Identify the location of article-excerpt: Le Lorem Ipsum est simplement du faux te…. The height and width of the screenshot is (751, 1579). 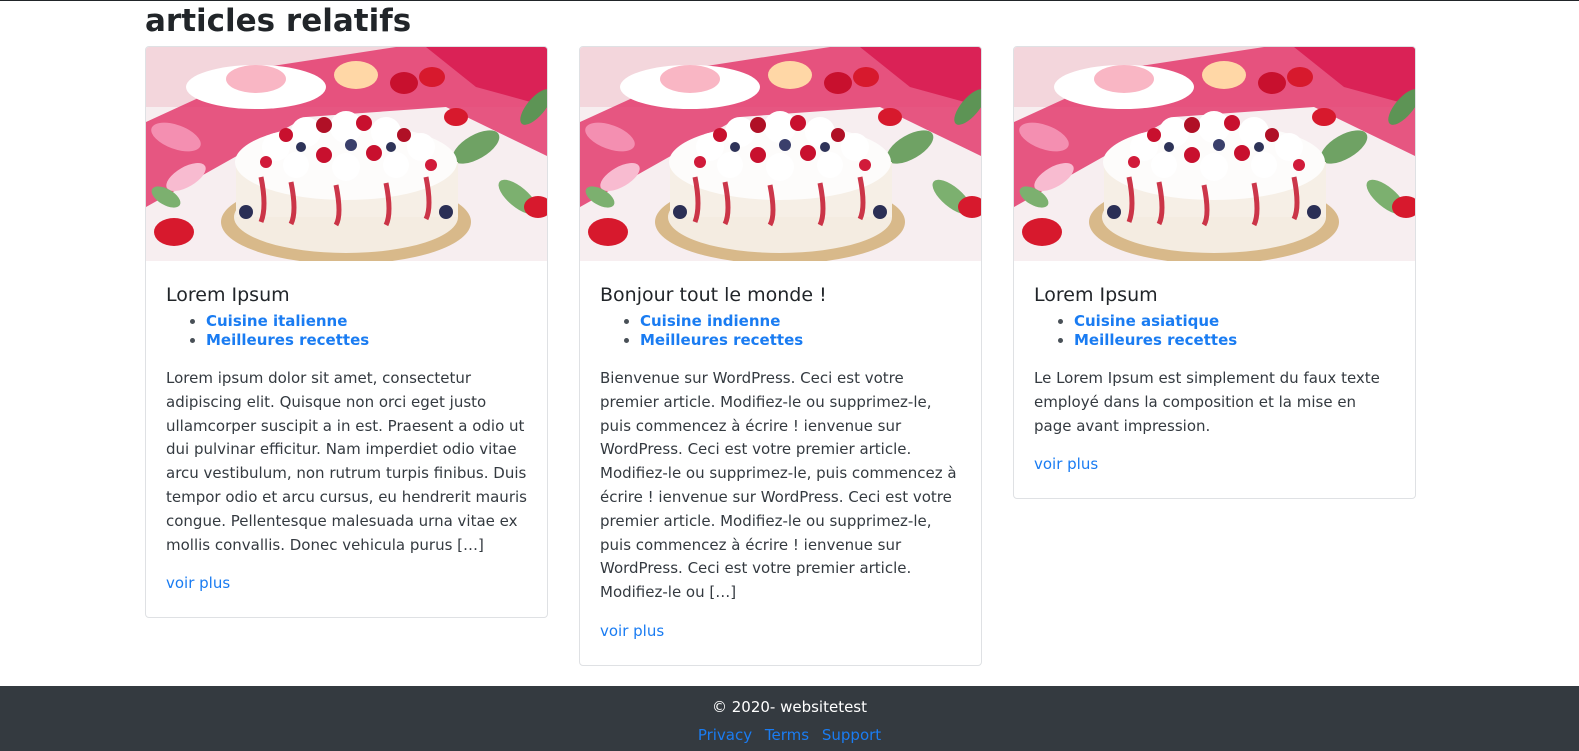
(1207, 402).